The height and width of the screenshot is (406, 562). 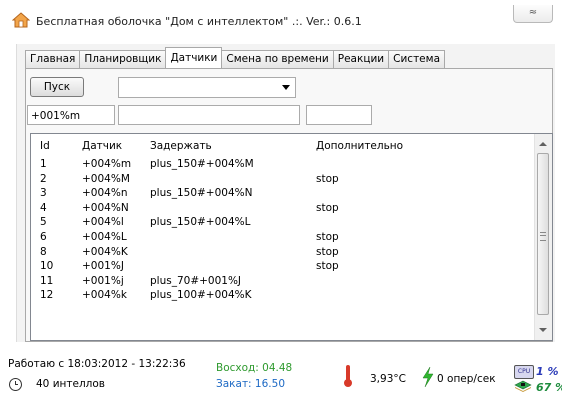 What do you see at coordinates (417, 59) in the screenshot?
I see `tab-system: Система` at bounding box center [417, 59].